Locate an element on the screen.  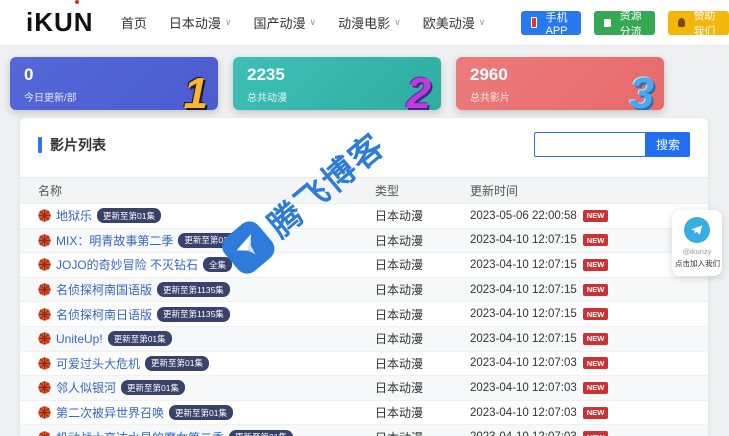
telegram-icon is located at coordinates (697, 230).